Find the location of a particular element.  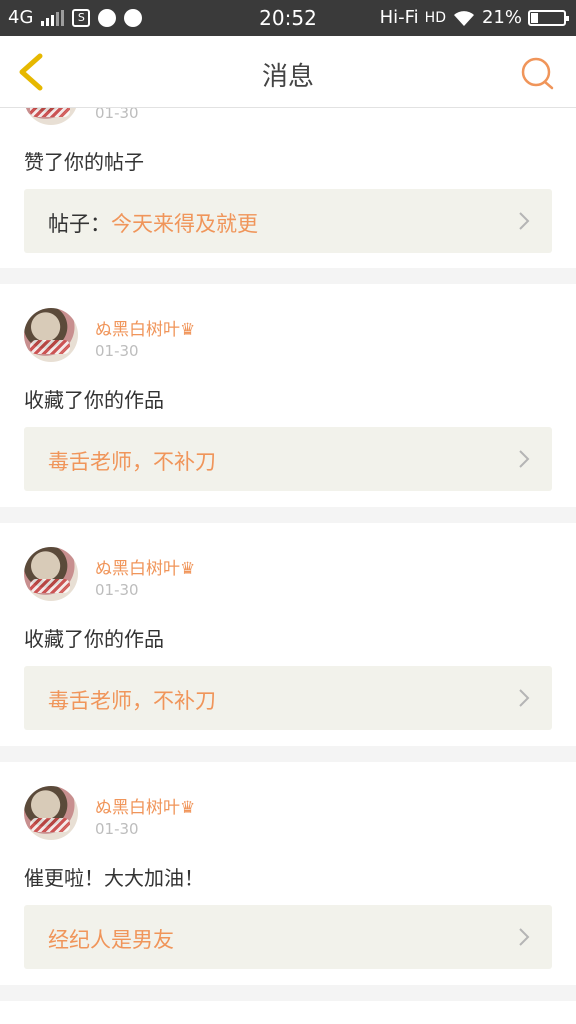

search-icon is located at coordinates (537, 73).